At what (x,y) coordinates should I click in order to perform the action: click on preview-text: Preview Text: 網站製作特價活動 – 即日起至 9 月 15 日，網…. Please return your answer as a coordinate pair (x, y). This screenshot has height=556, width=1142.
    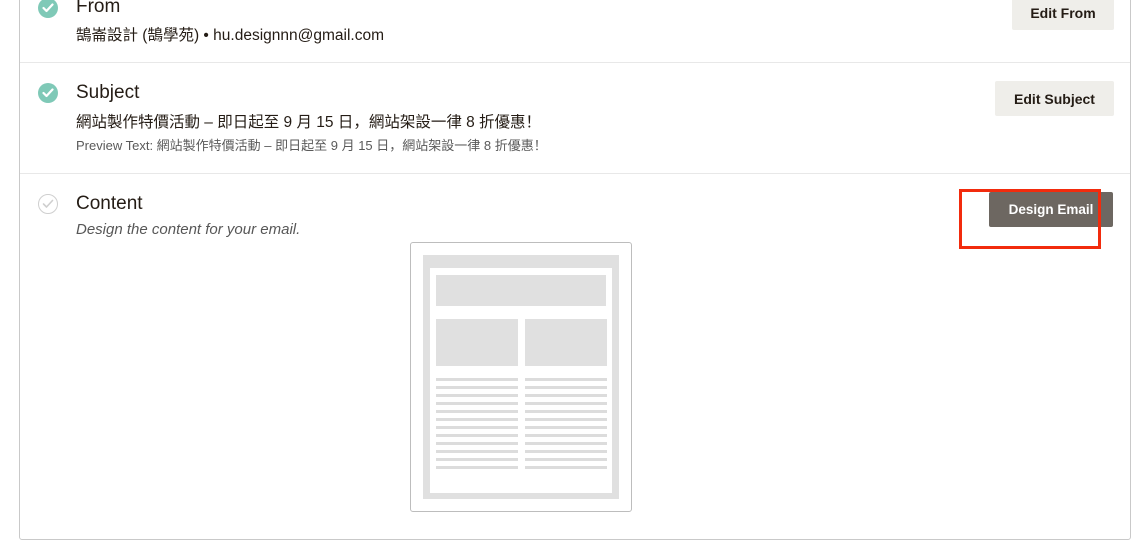
    Looking at the image, I should click on (311, 145).